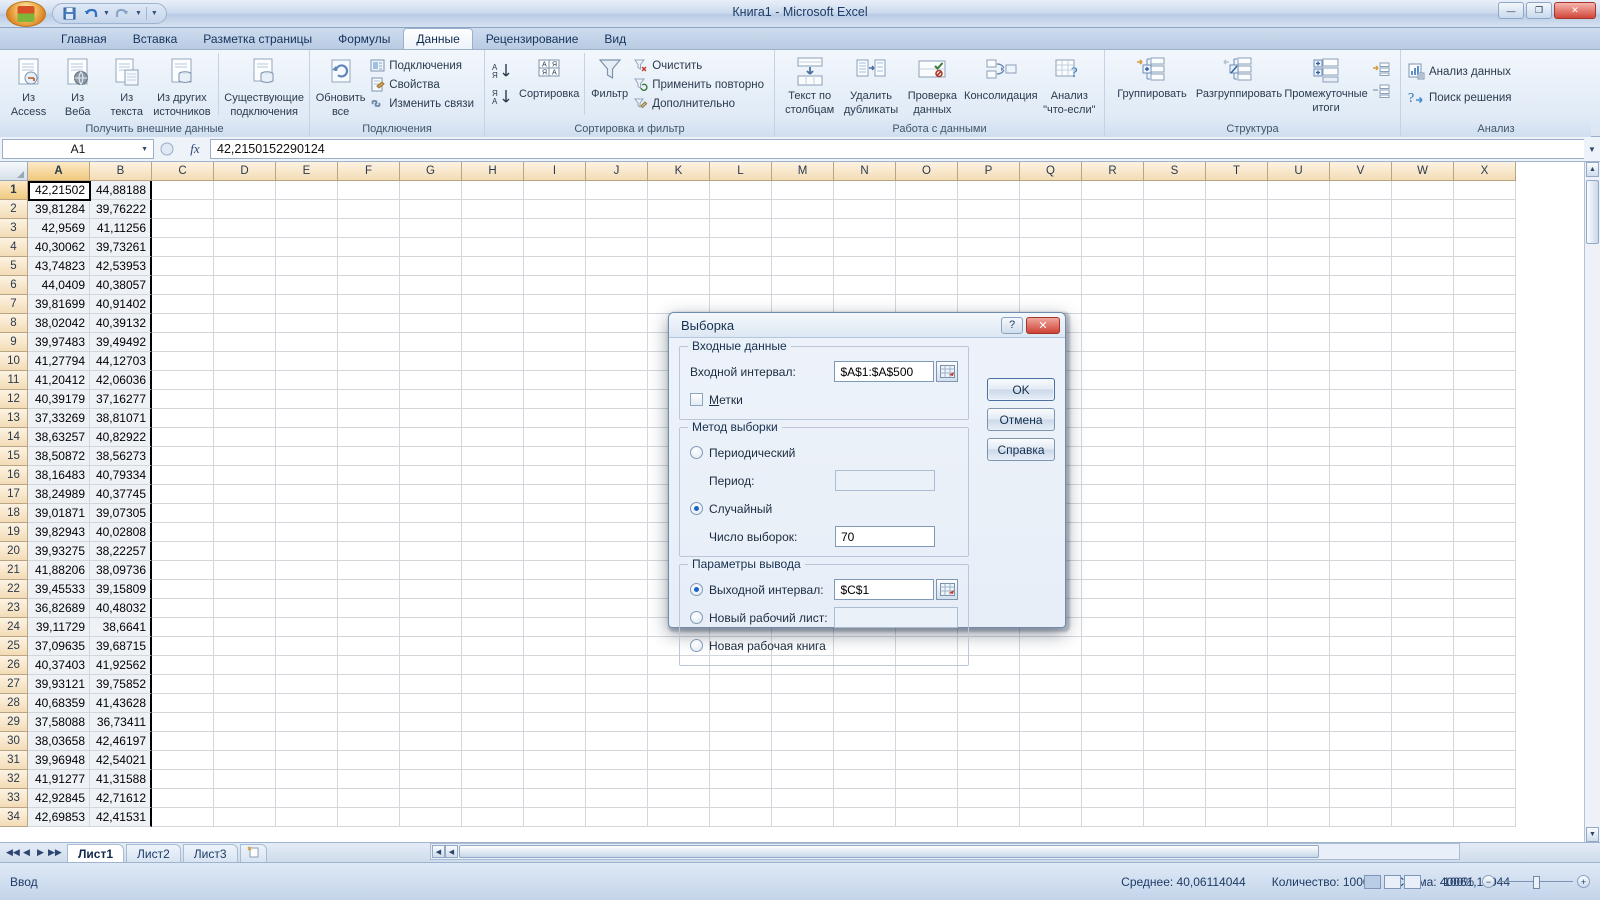 The height and width of the screenshot is (900, 1600). I want to click on cell-T29, so click(1237, 722).